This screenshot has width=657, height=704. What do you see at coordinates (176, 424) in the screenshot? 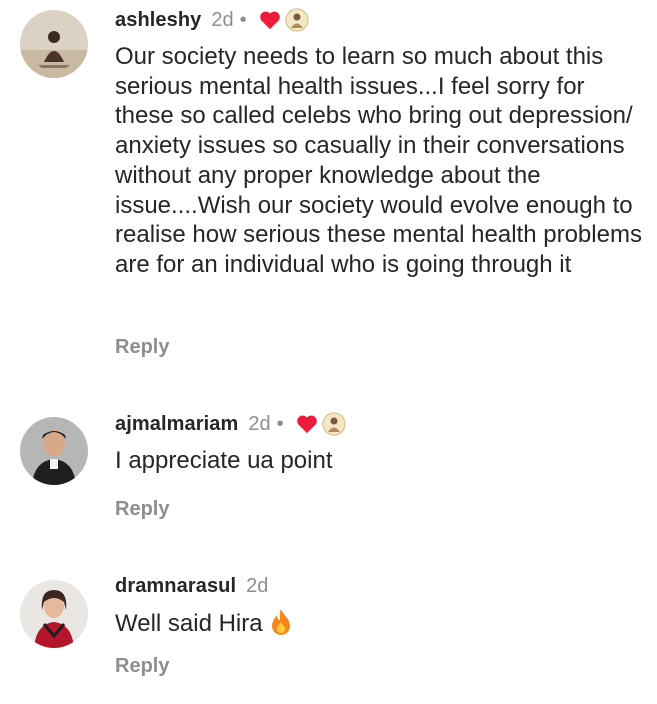
I see `username: ajmalmariam` at bounding box center [176, 424].